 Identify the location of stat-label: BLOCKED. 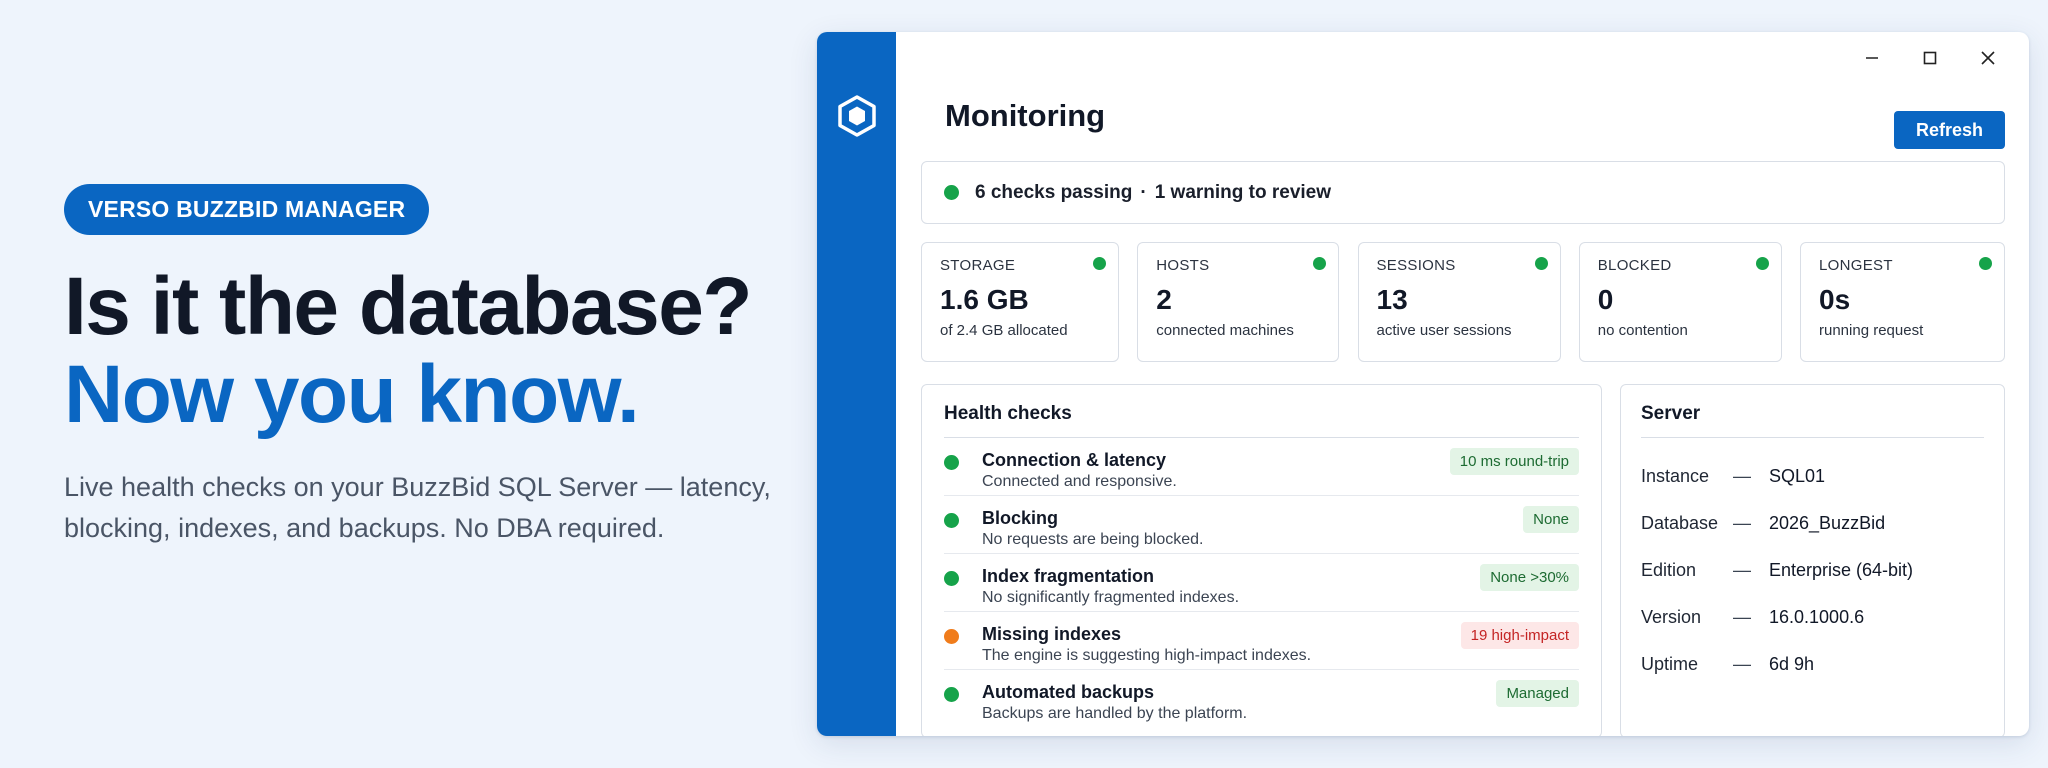
(1634, 265).